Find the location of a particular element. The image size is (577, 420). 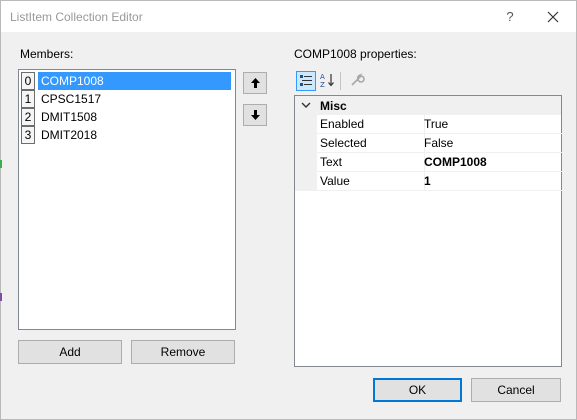

arrow-down-icon is located at coordinates (255, 115).